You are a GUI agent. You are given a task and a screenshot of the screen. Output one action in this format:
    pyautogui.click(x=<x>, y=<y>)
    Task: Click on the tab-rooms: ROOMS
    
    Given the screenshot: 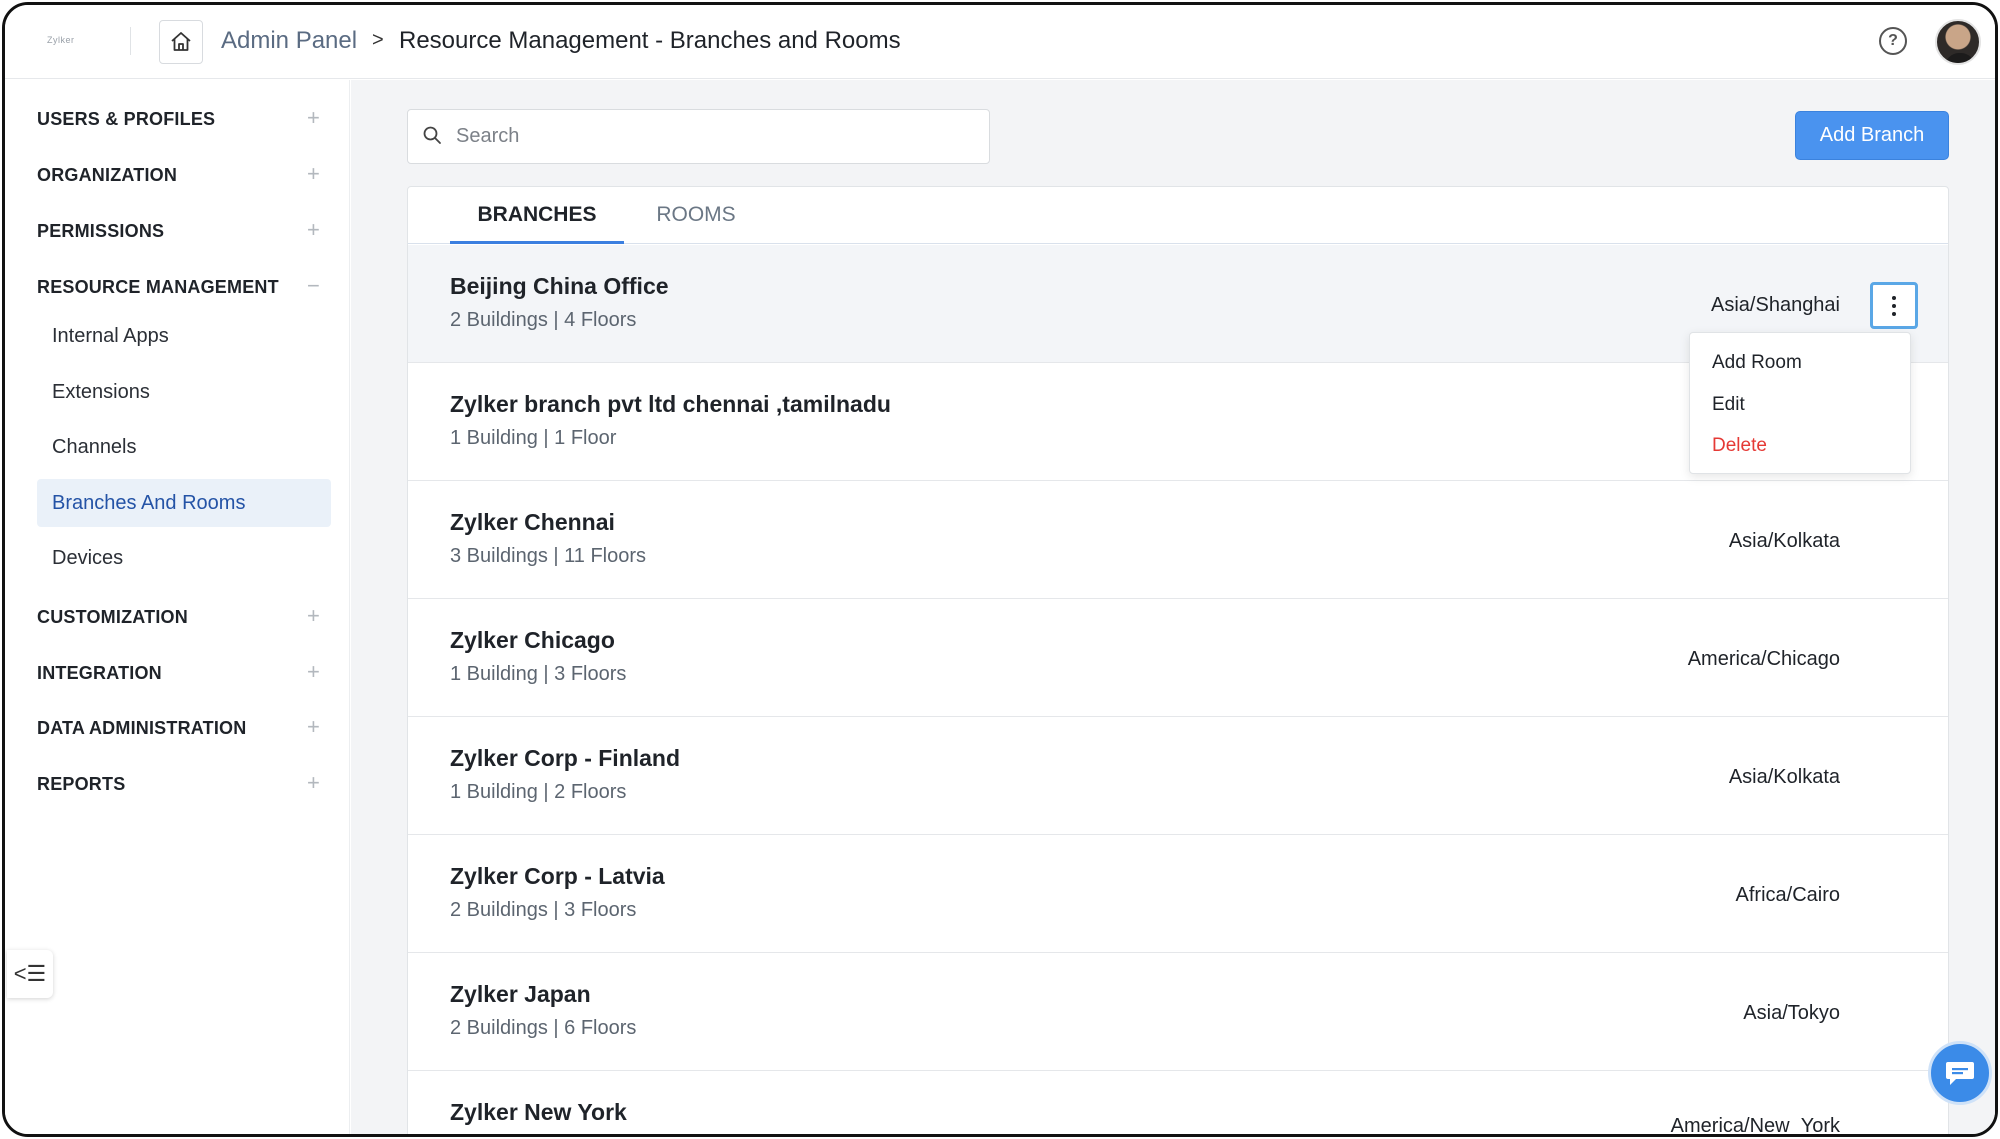 What is the action you would take?
    pyautogui.click(x=696, y=222)
    